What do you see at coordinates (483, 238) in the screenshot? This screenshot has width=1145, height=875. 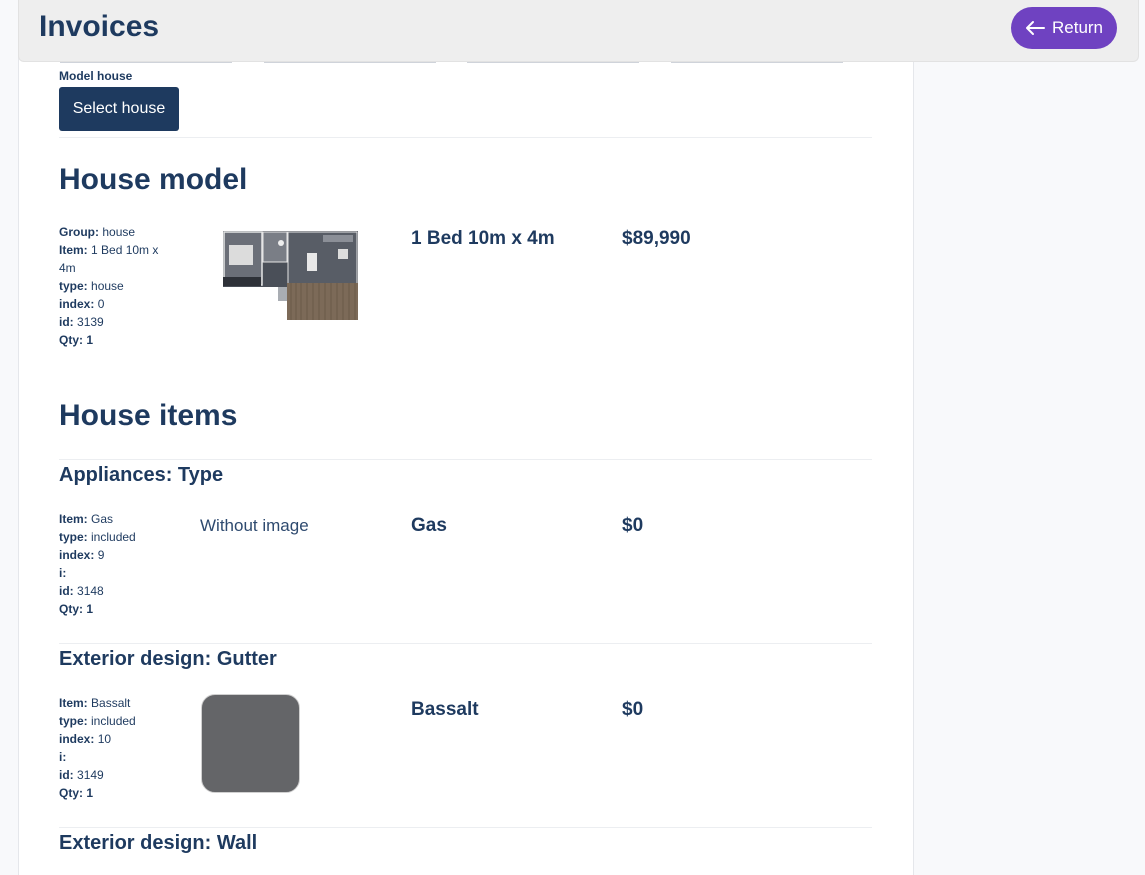 I see `house-model-name: 1 Bed 10m x 4m` at bounding box center [483, 238].